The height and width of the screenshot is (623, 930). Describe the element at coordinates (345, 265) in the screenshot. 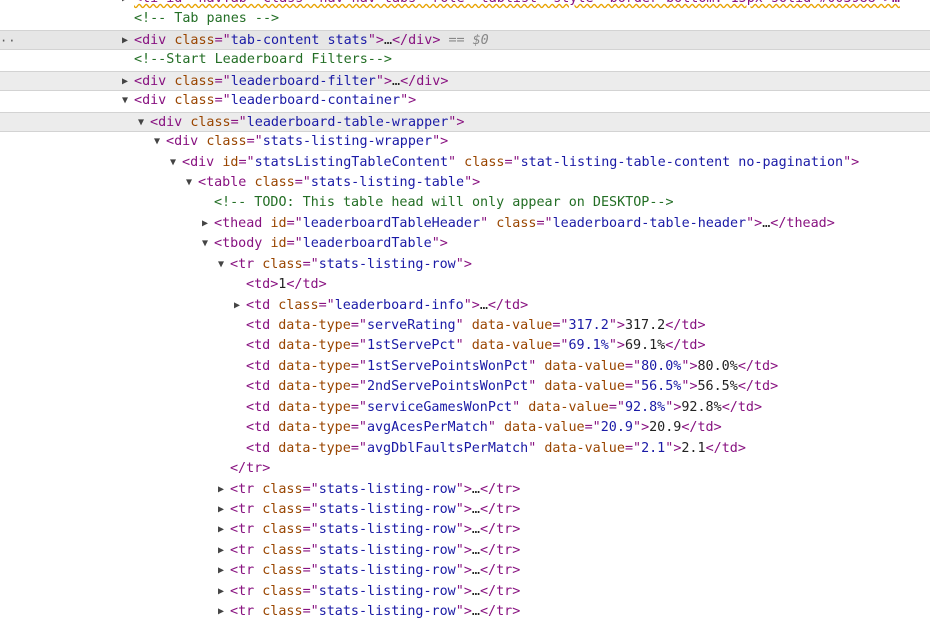

I see `dom-node-content: ▼ <tr class="stats-listing-row">` at that location.